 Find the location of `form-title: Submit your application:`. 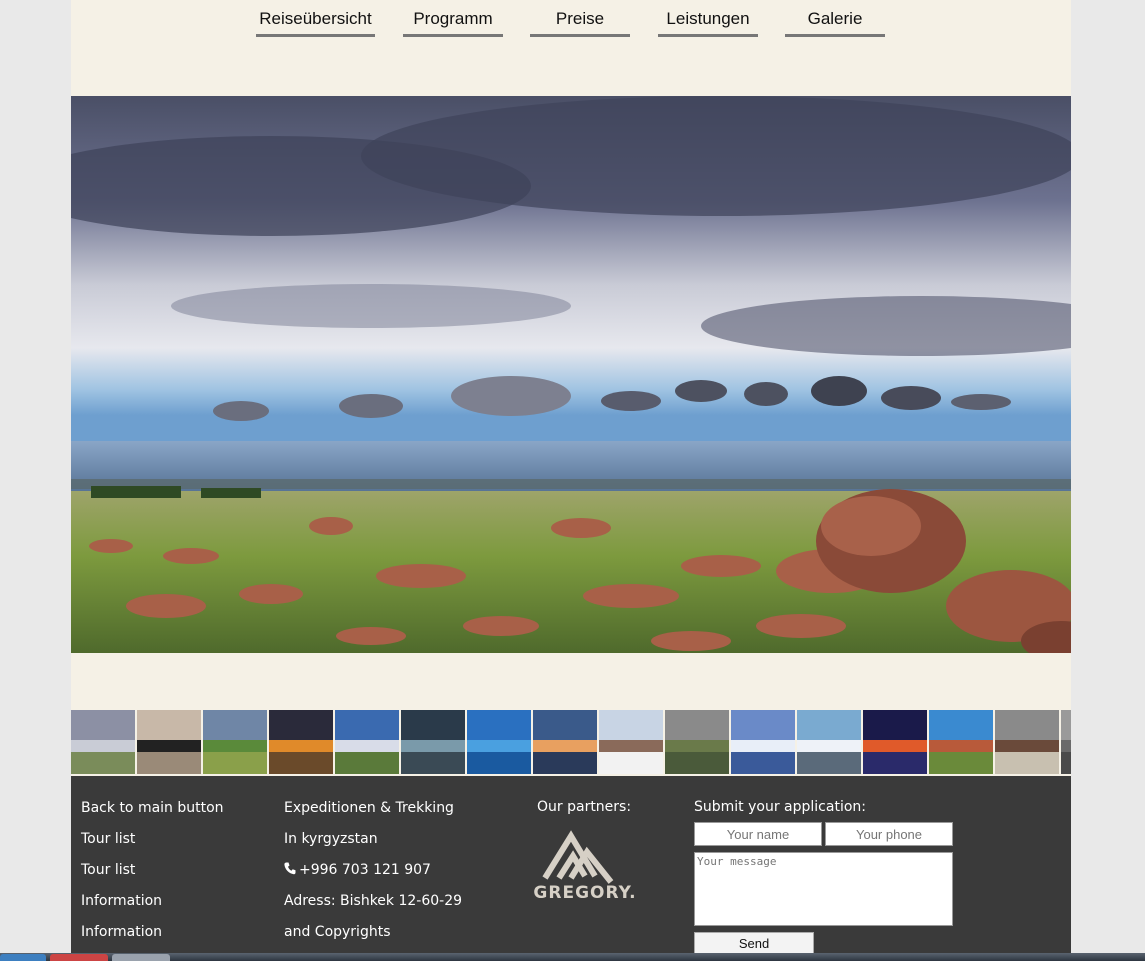

form-title: Submit your application: is located at coordinates (780, 807).